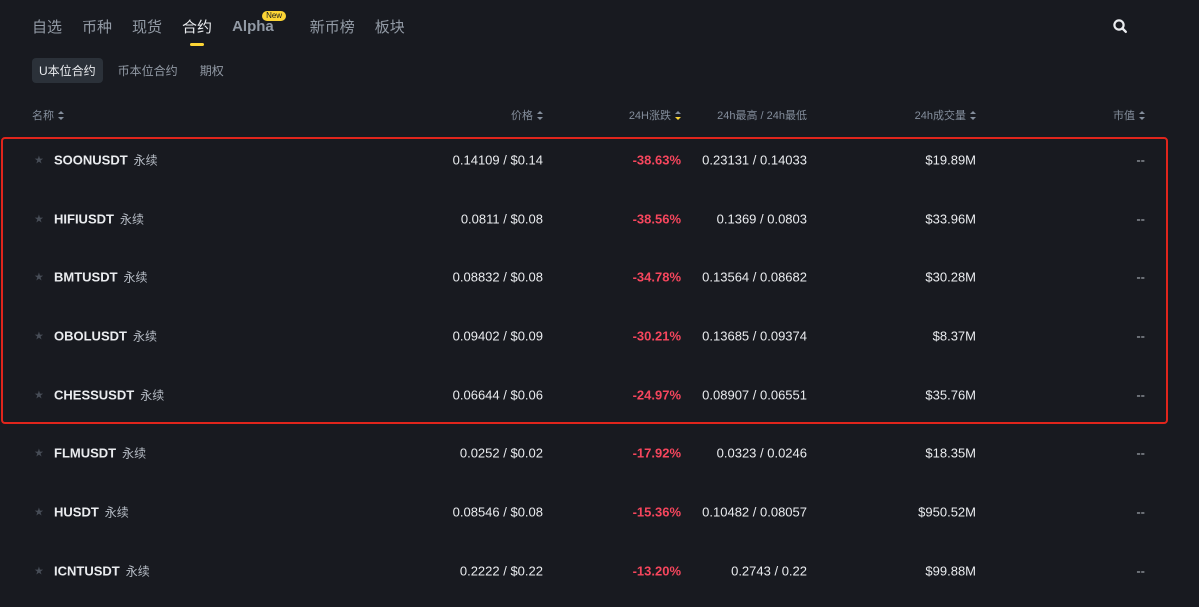 The image size is (1199, 607). I want to click on price-cell: 0.0252 / $0.02, so click(501, 453).